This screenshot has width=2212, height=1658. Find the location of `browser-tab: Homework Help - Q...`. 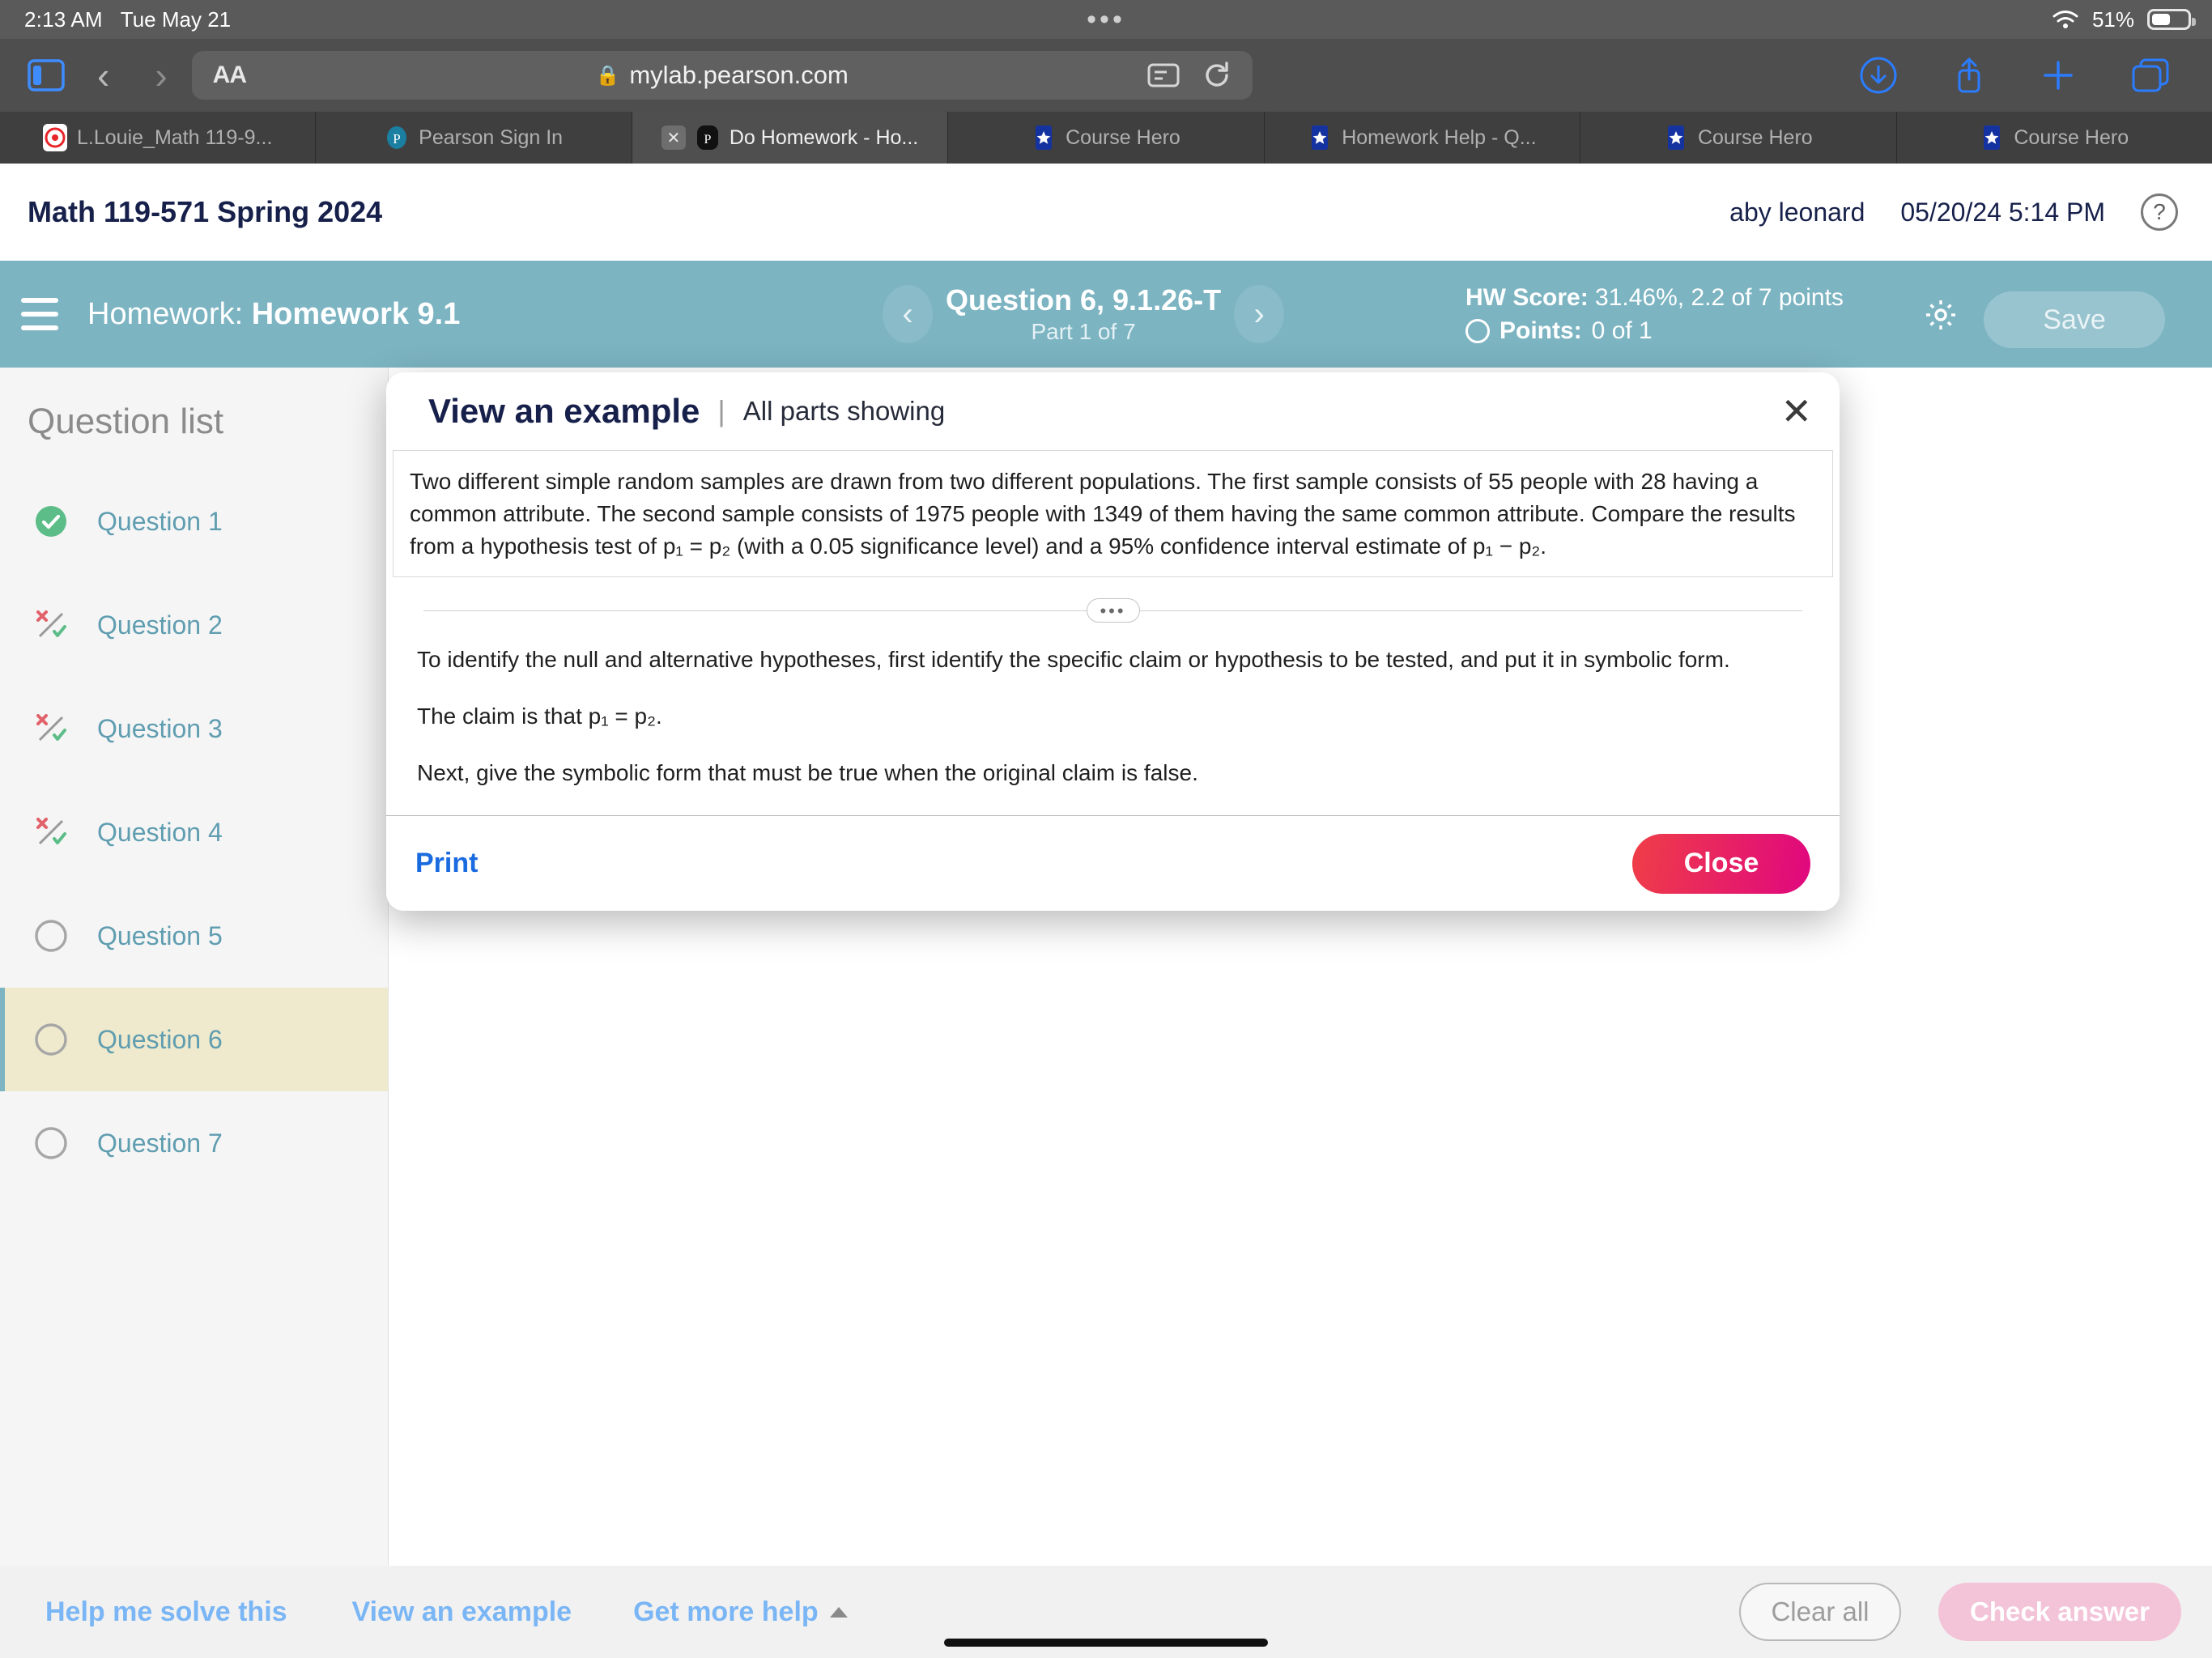

browser-tab: Homework Help - Q... is located at coordinates (1423, 138).